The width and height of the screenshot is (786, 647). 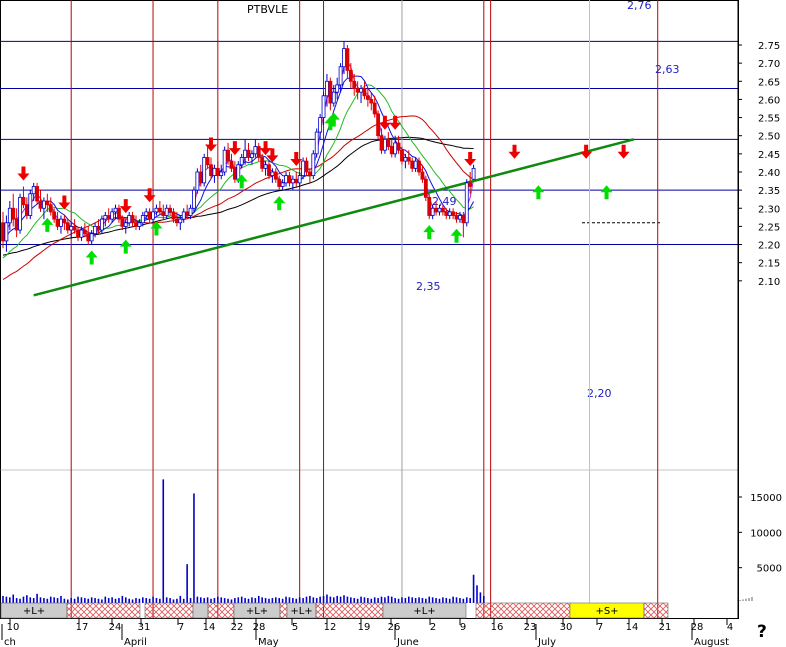 I want to click on date-tick-label: 26, so click(x=394, y=627).